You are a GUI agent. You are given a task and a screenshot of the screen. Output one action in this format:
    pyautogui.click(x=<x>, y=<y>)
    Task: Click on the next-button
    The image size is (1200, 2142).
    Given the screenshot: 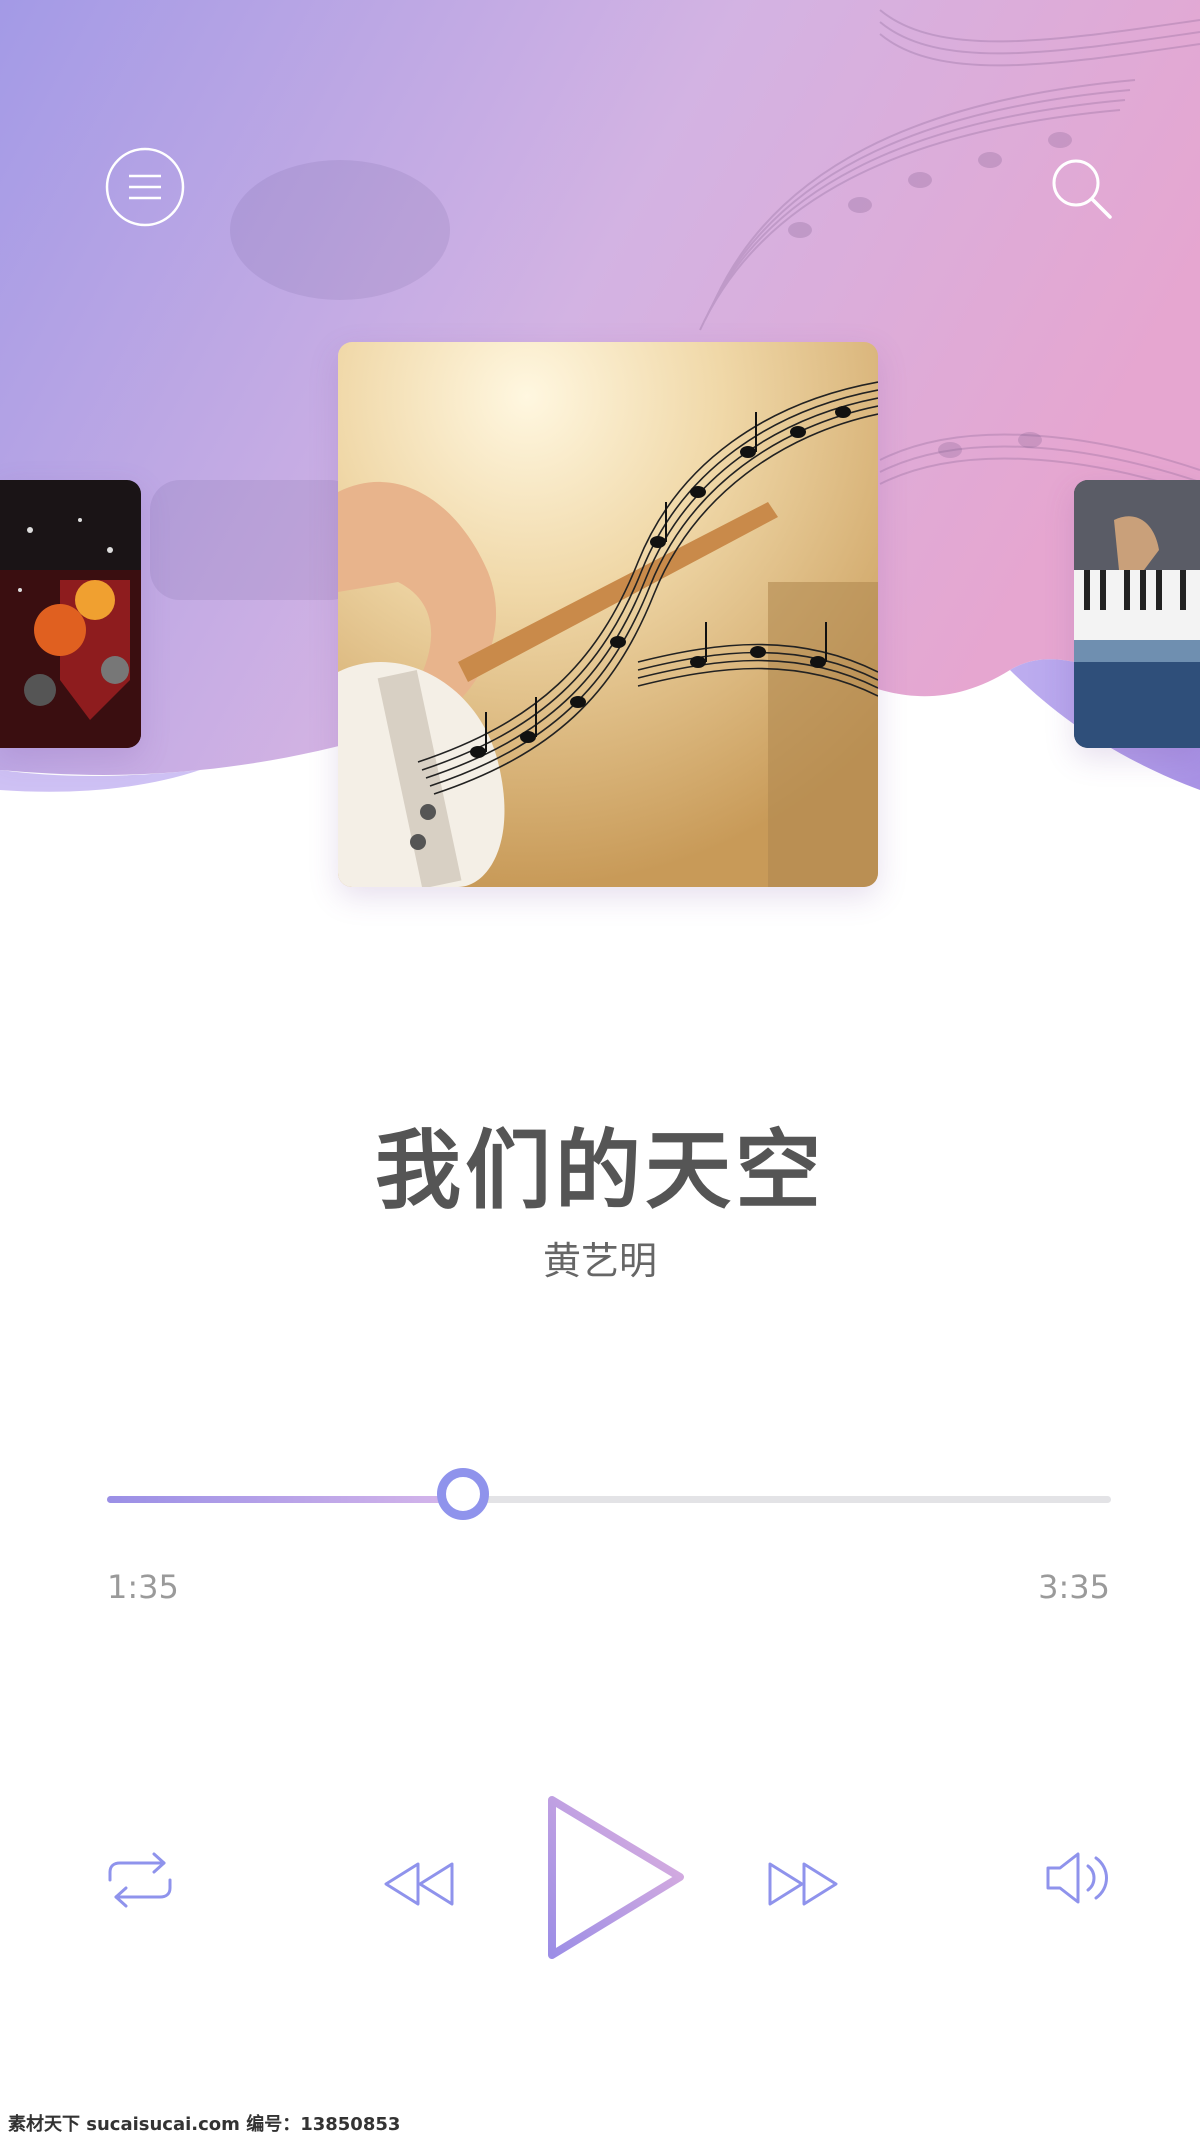 What is the action you would take?
    pyautogui.click(x=803, y=1884)
    